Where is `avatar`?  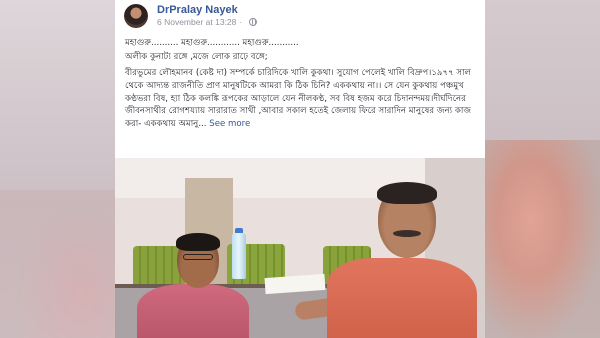 avatar is located at coordinates (136, 16).